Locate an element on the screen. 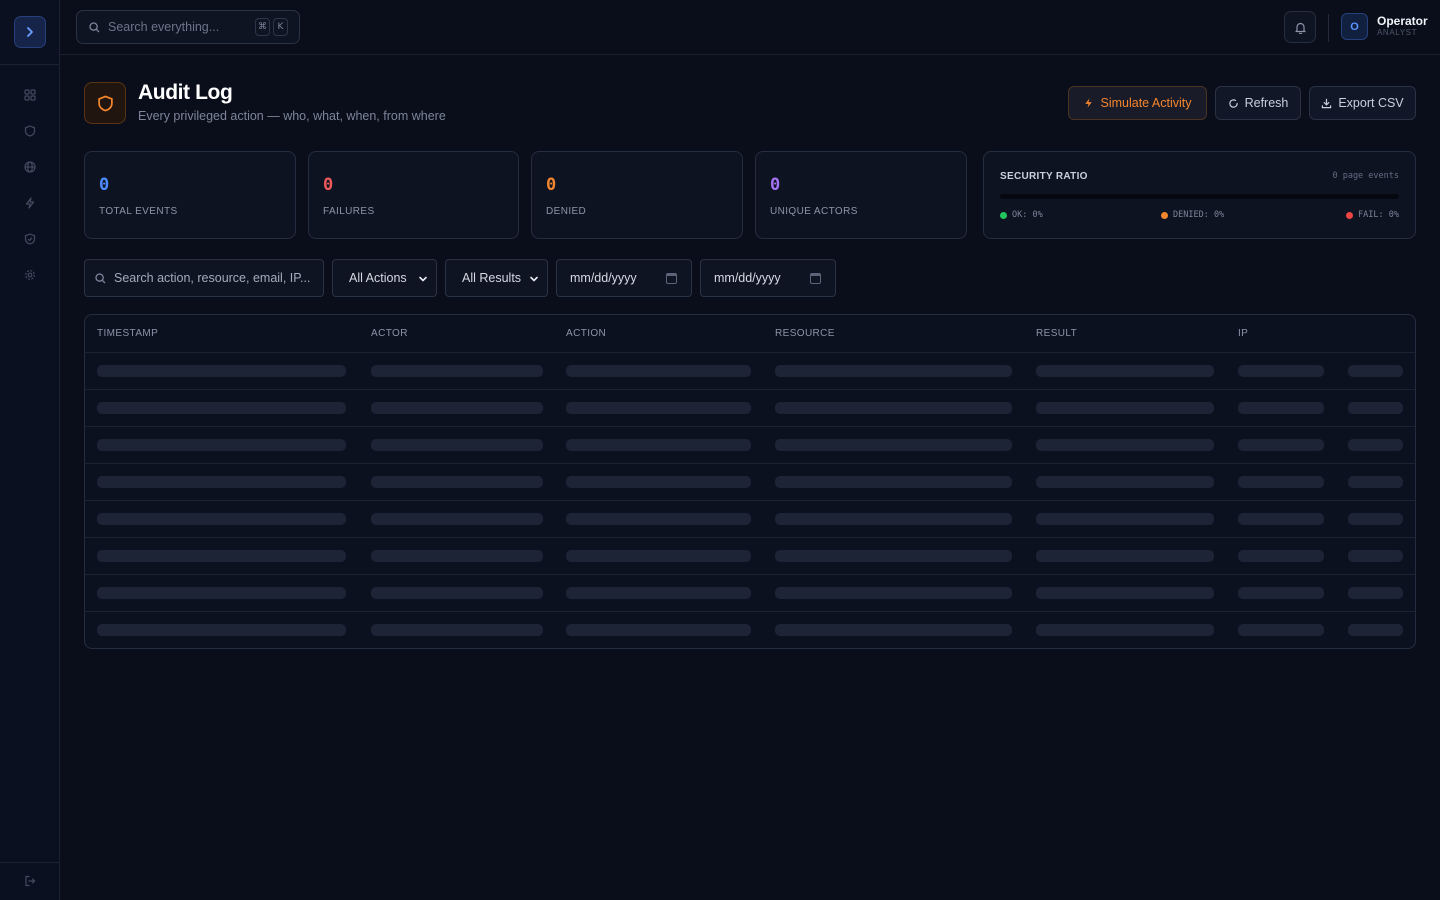  sidebar-divider is located at coordinates (29, 862).